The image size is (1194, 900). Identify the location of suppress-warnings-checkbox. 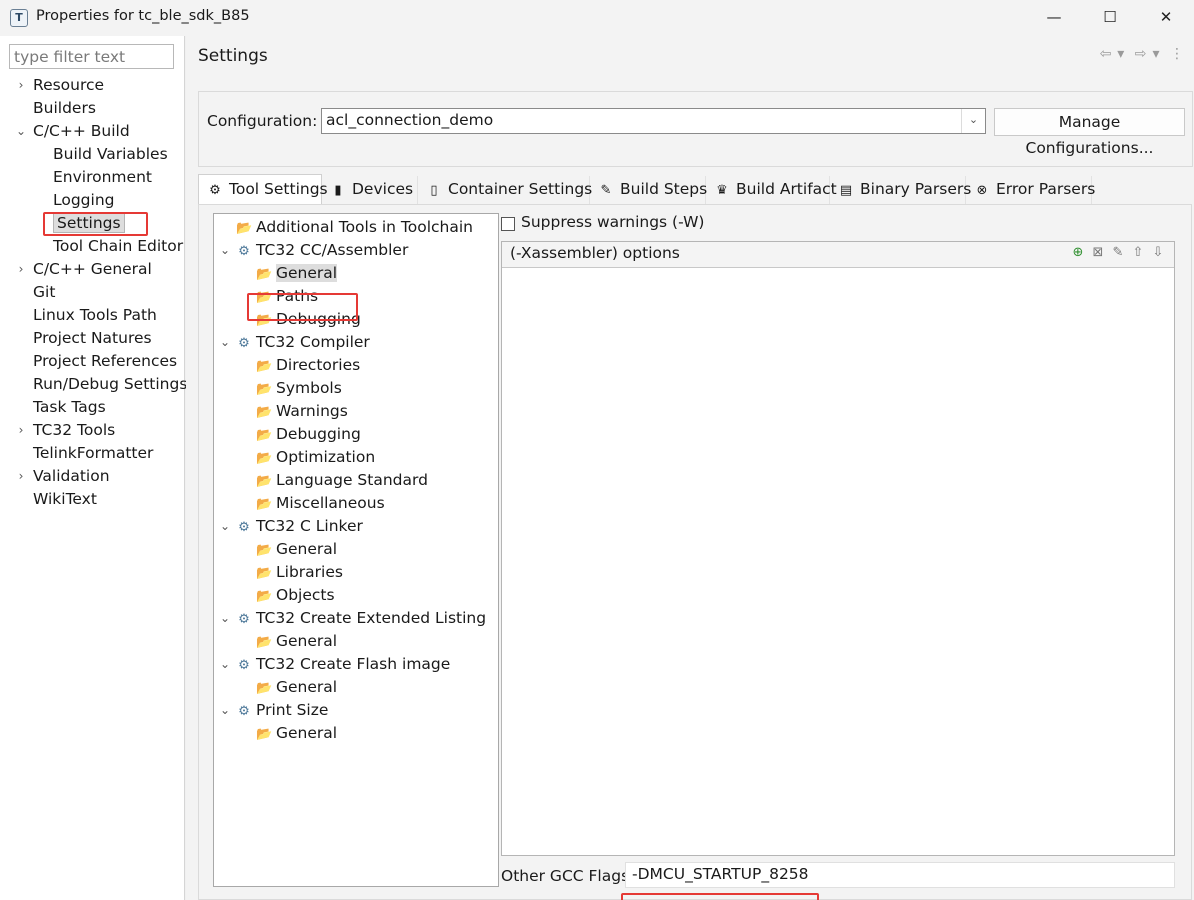
(508, 224).